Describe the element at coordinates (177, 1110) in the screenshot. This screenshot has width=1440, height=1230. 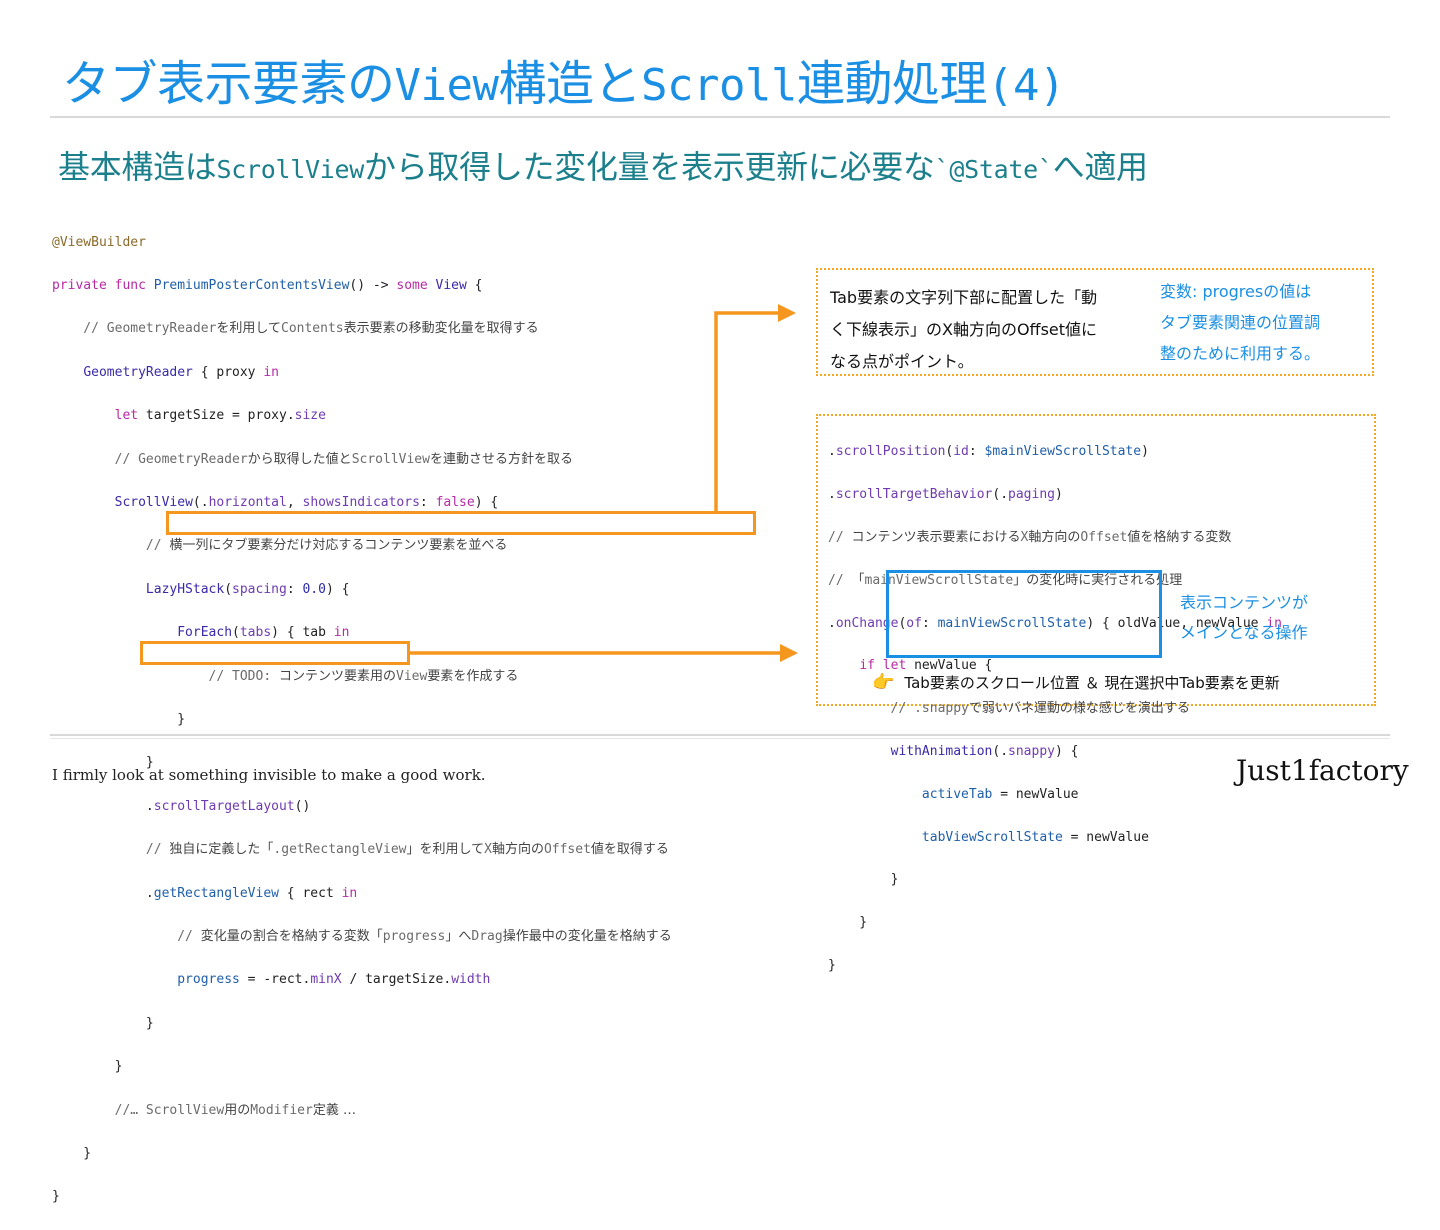
I see `code-token: … ScrollView` at that location.